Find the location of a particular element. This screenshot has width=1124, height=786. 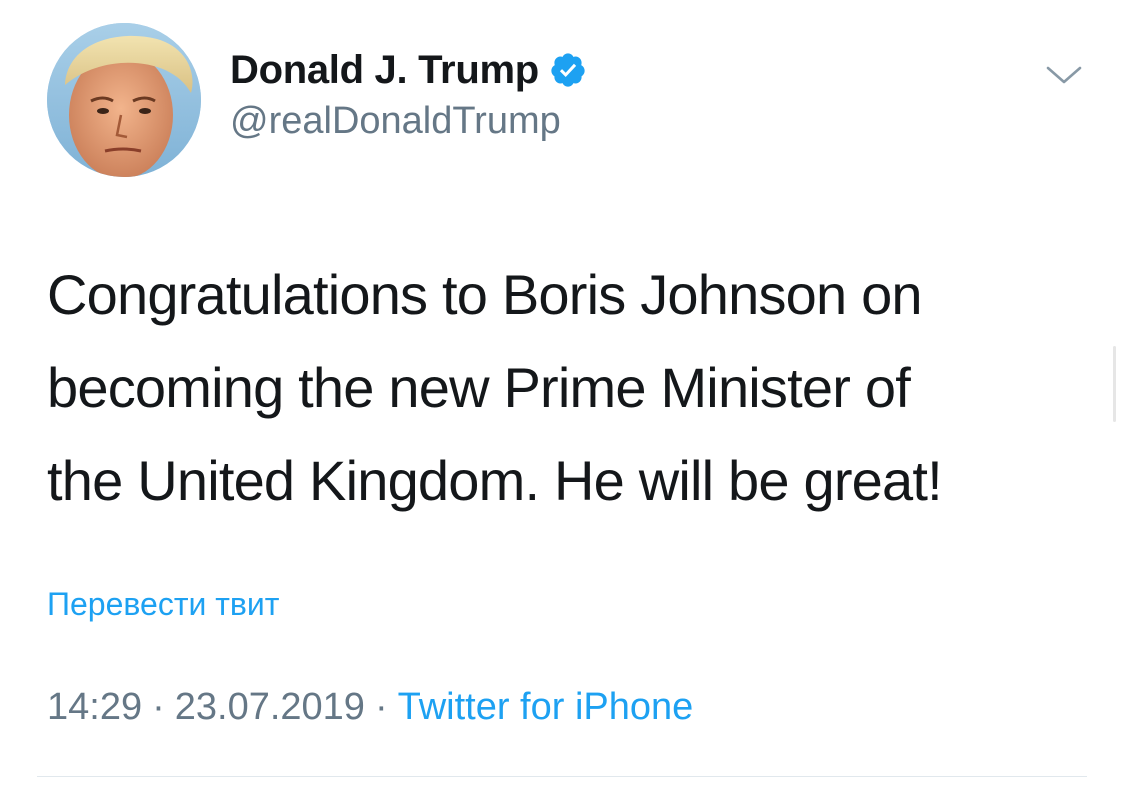

handle: @realDonaldTrump is located at coordinates (408, 121).